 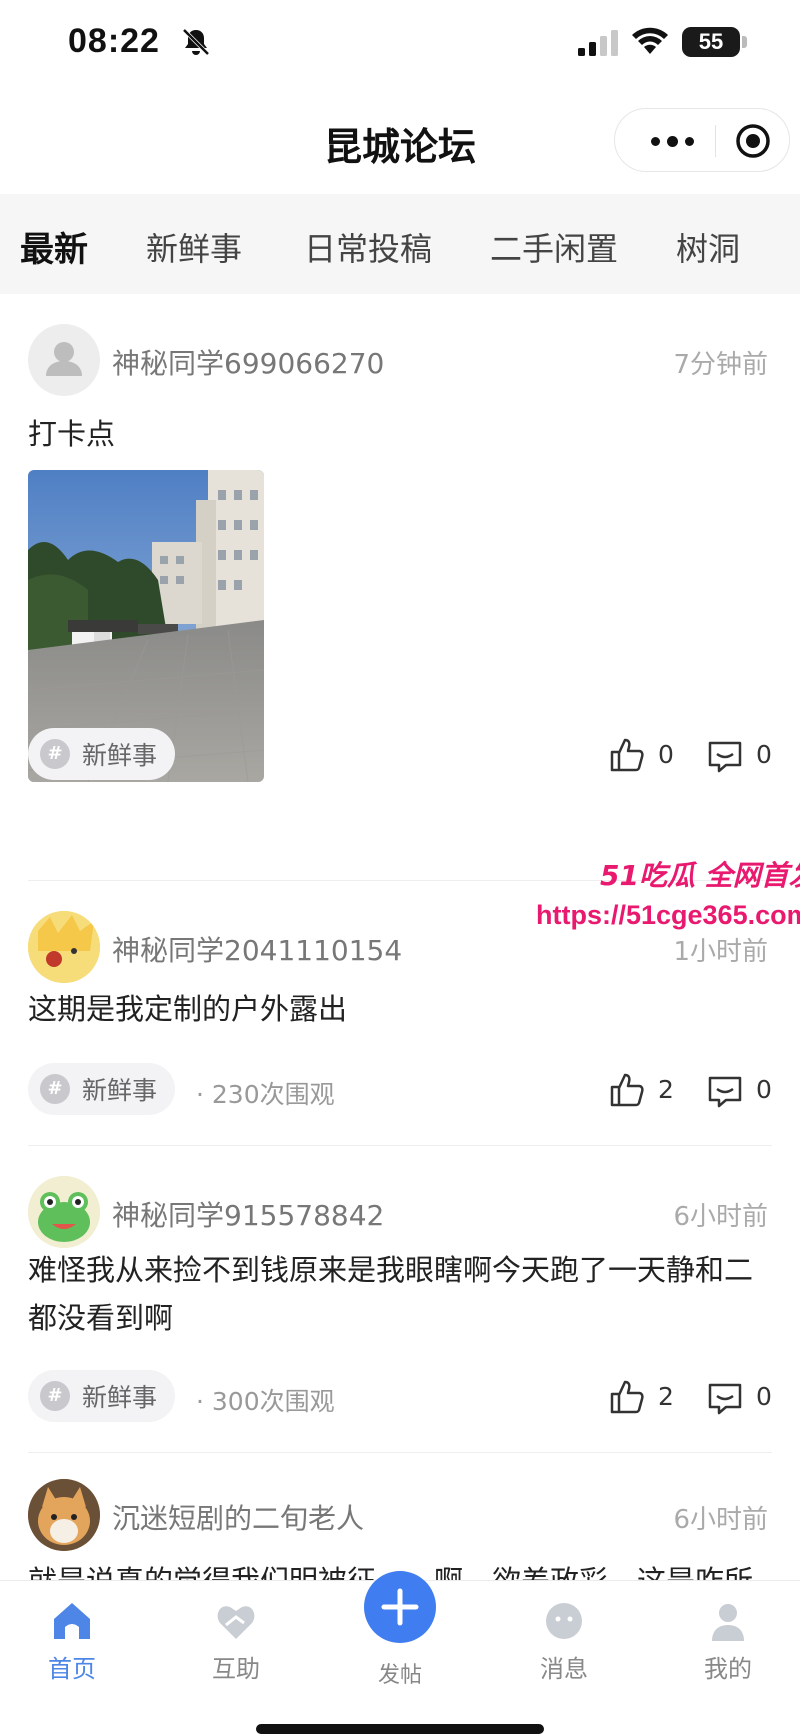 I want to click on author-name: 神秘同学699066270, so click(x=248, y=362).